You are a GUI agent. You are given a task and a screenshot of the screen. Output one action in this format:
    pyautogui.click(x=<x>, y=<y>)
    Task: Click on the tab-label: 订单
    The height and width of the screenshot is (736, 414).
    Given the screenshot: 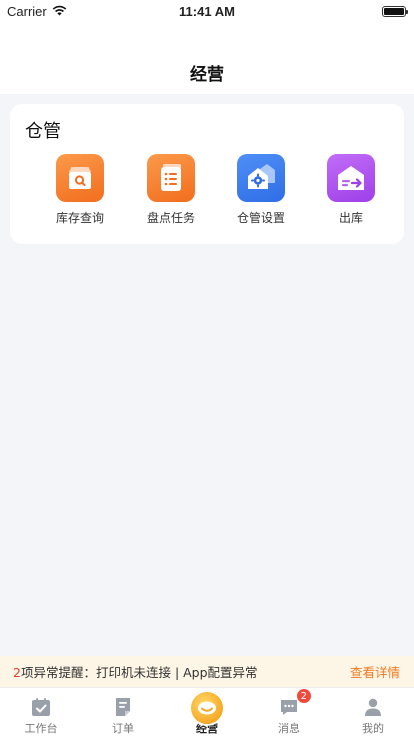 What is the action you would take?
    pyautogui.click(x=123, y=728)
    